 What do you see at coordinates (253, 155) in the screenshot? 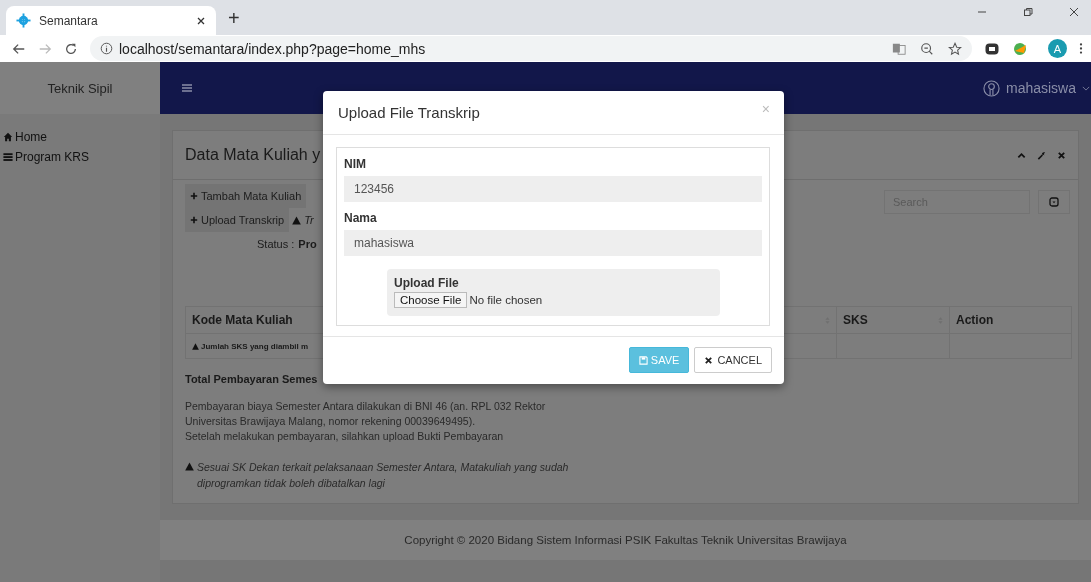
I see `panel-title: Data Mata Kuliah y` at bounding box center [253, 155].